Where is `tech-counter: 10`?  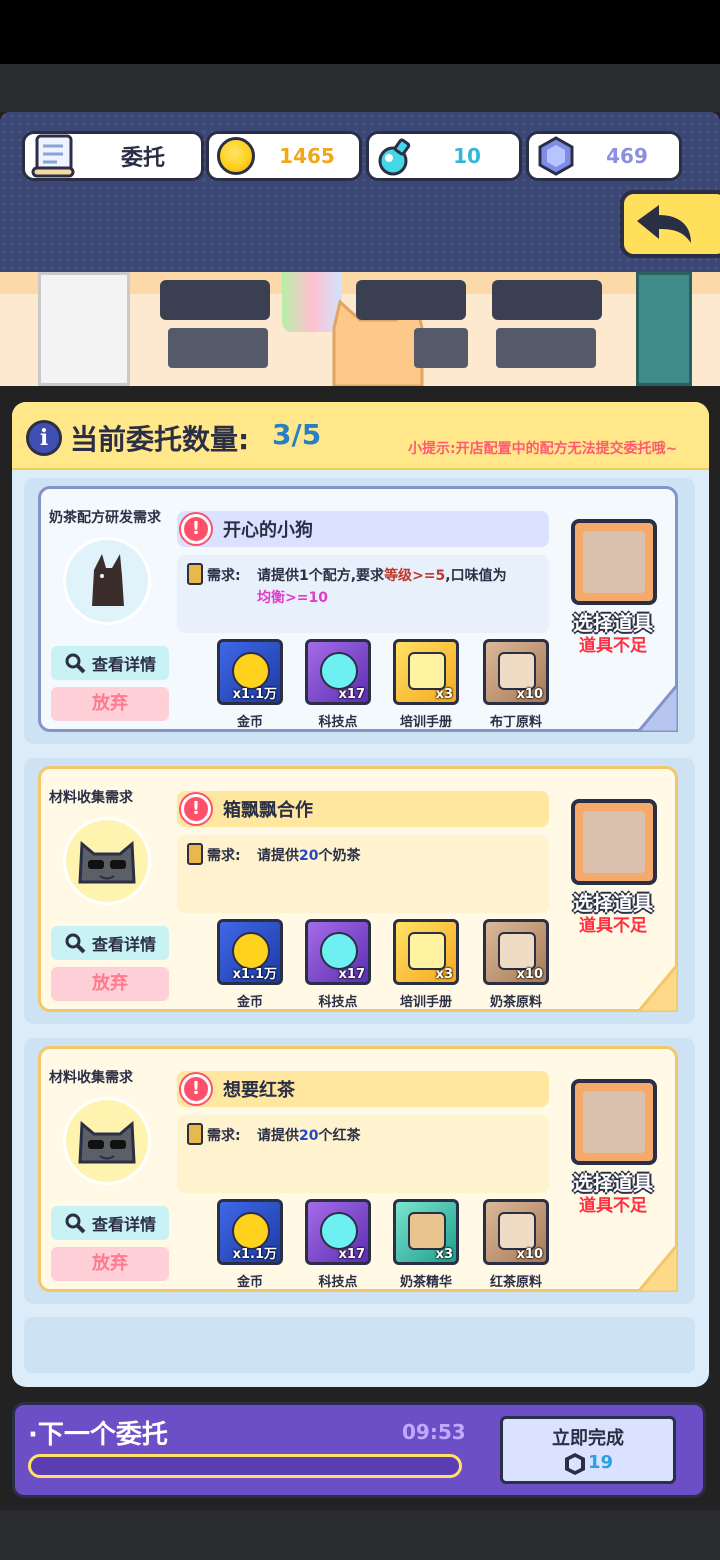
tech-counter: 10 is located at coordinates (444, 156).